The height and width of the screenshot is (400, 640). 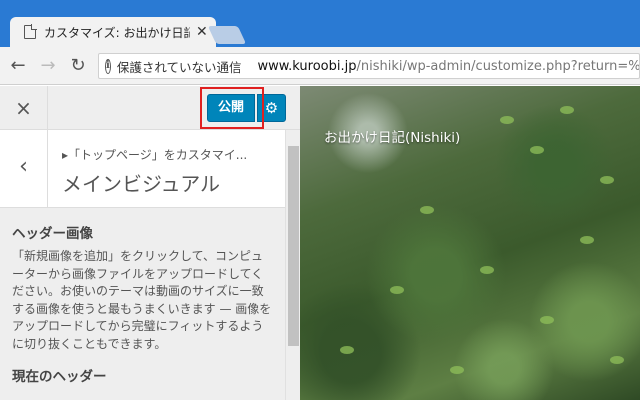 I want to click on url-host: www.kuroobi.jp, so click(x=307, y=66).